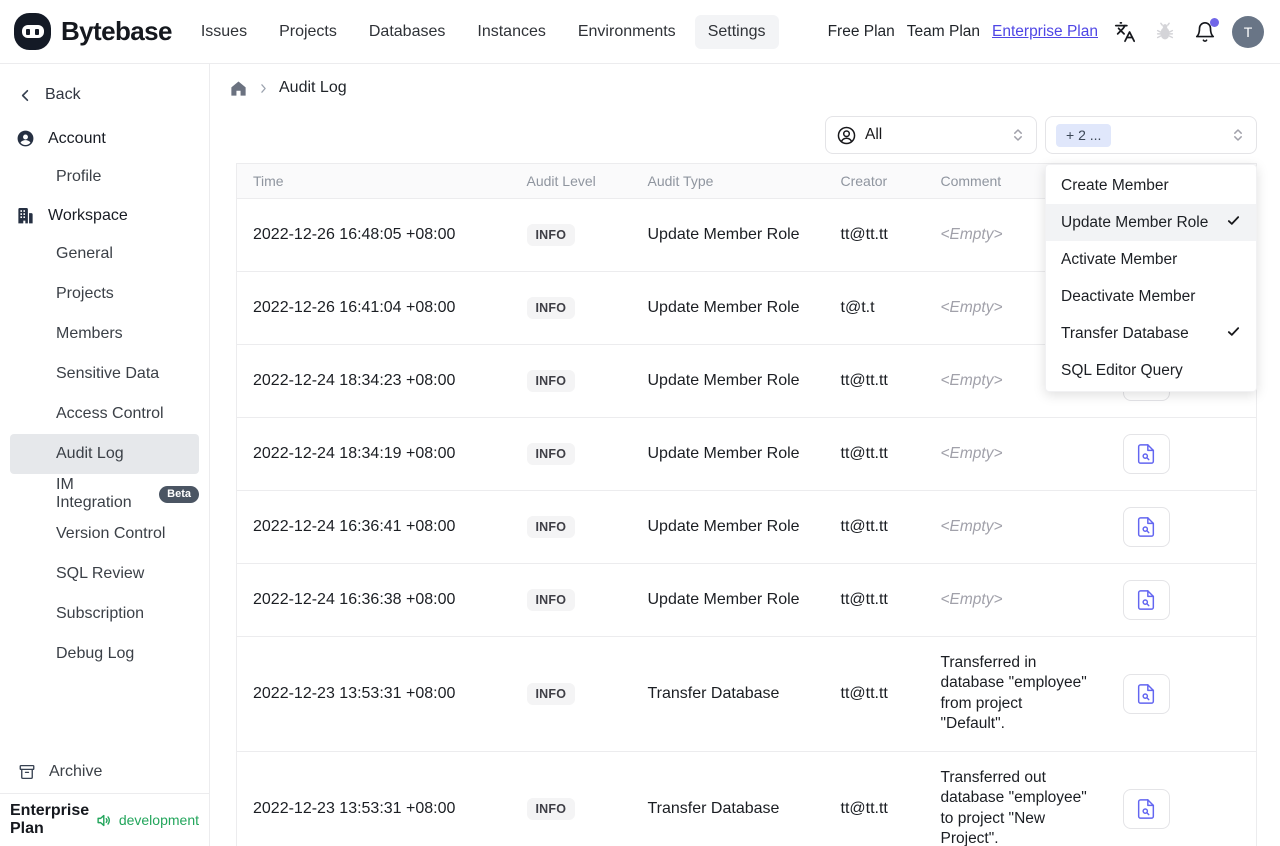 The width and height of the screenshot is (1280, 846). Describe the element at coordinates (373, 694) in the screenshot. I see `cell-time: 2022-12-23 13:53:31 +08:00` at that location.